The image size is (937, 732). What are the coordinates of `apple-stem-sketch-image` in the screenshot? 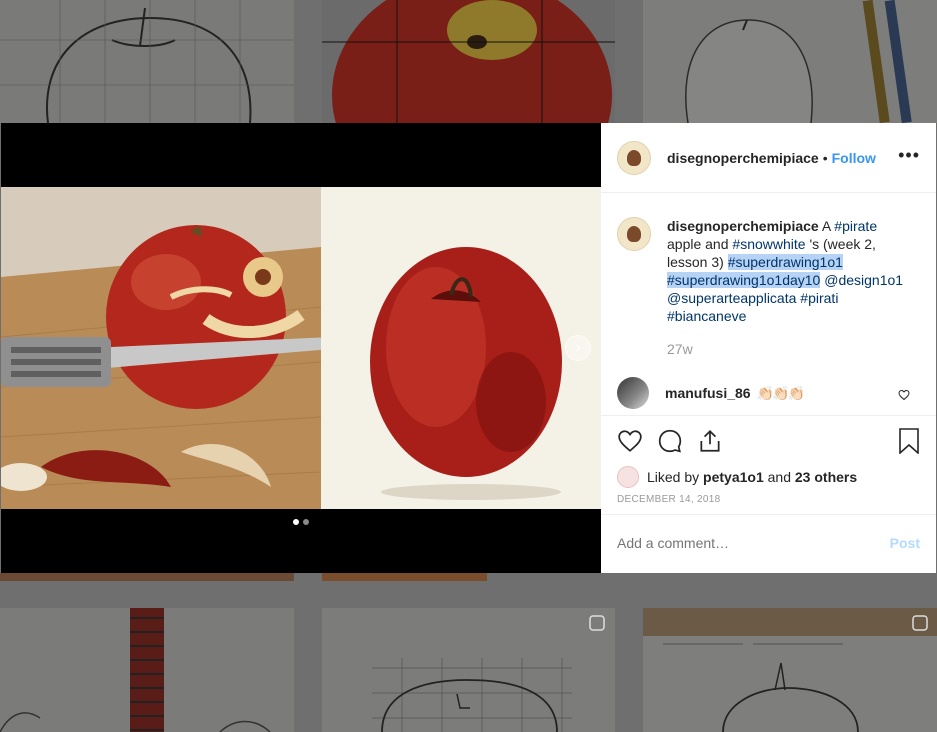 It's located at (790, 670).